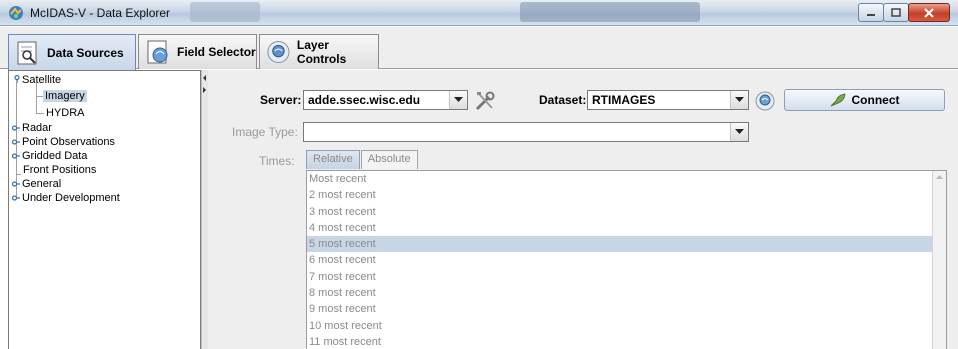 Image resolution: width=958 pixels, height=349 pixels. What do you see at coordinates (939, 177) in the screenshot?
I see `scroll-up-icon` at bounding box center [939, 177].